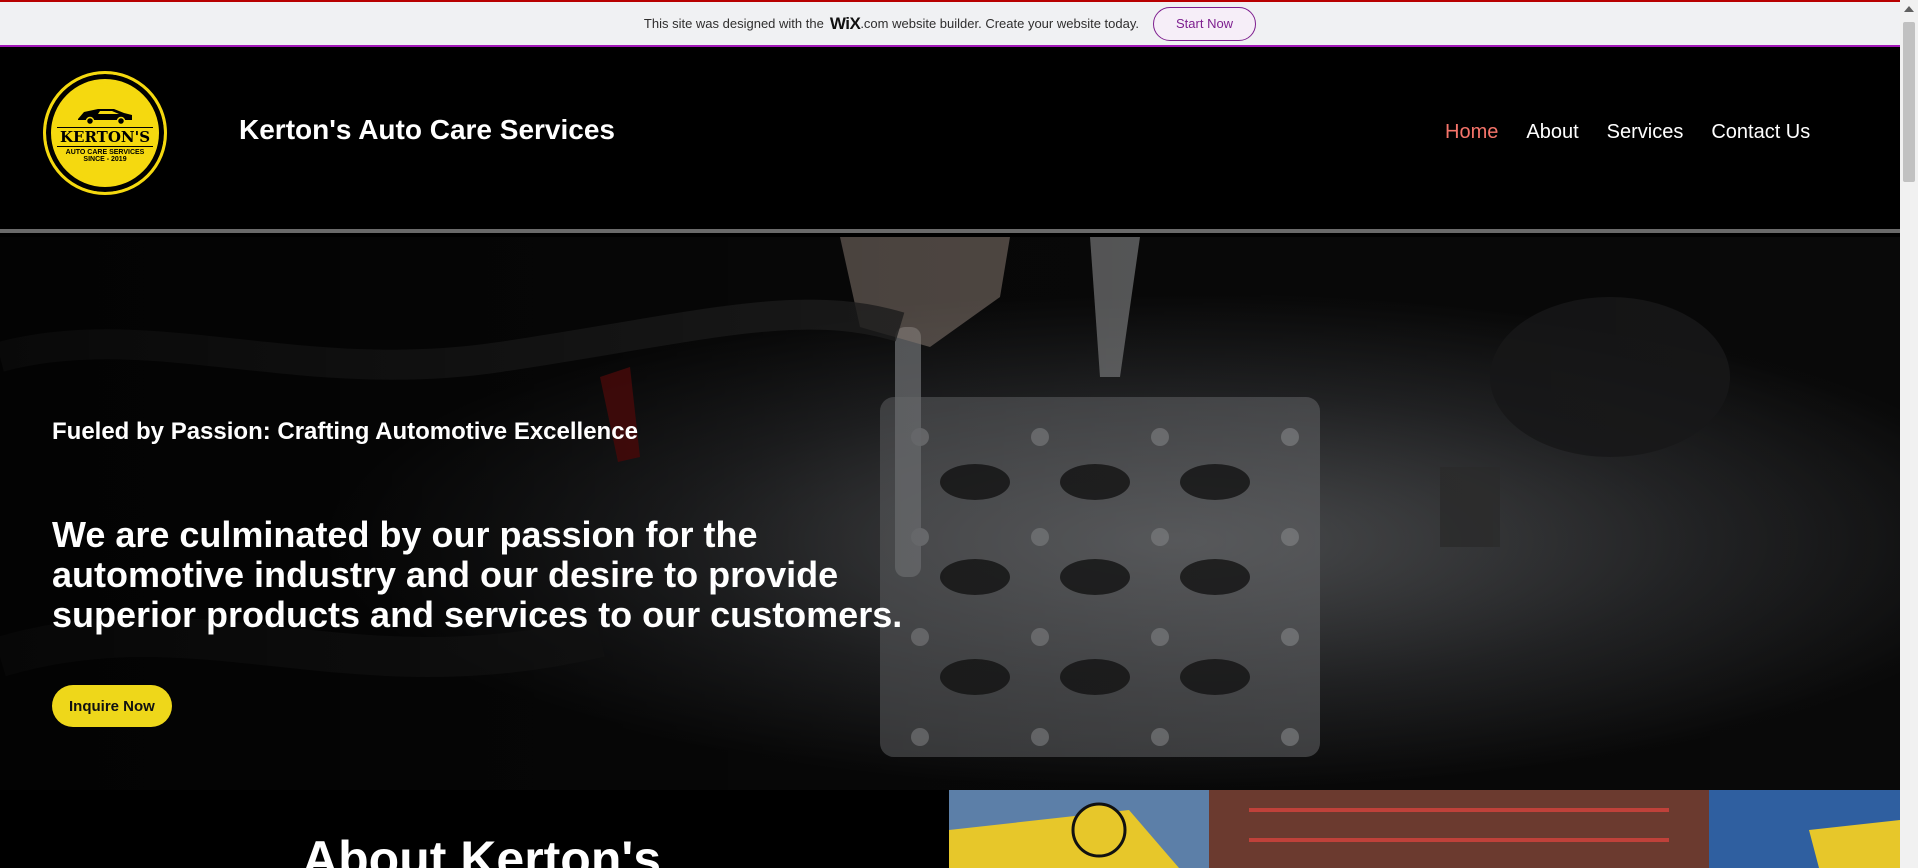 This screenshot has height=868, width=1918. I want to click on start-now-button: Start Now, so click(1205, 23).